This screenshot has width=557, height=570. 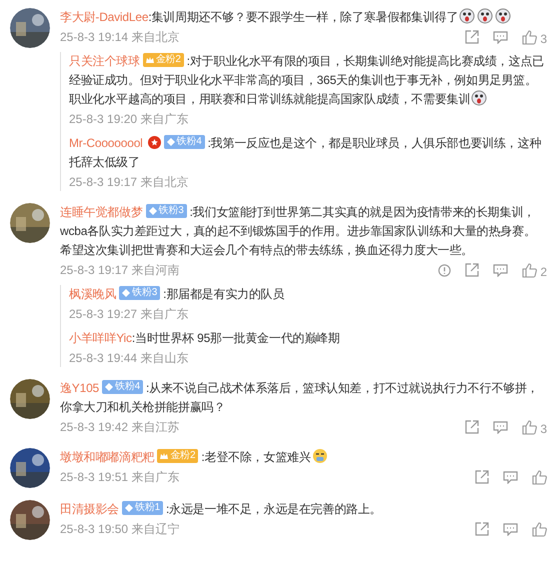 What do you see at coordinates (120, 477) in the screenshot?
I see `comment-time: 25-8-3 19:51 来自广东` at bounding box center [120, 477].